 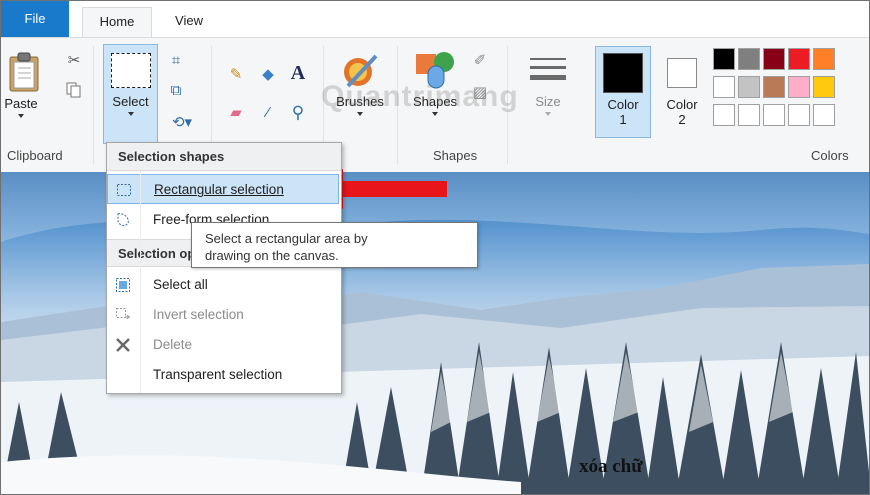 I want to click on color1-label: Color, so click(x=623, y=104).